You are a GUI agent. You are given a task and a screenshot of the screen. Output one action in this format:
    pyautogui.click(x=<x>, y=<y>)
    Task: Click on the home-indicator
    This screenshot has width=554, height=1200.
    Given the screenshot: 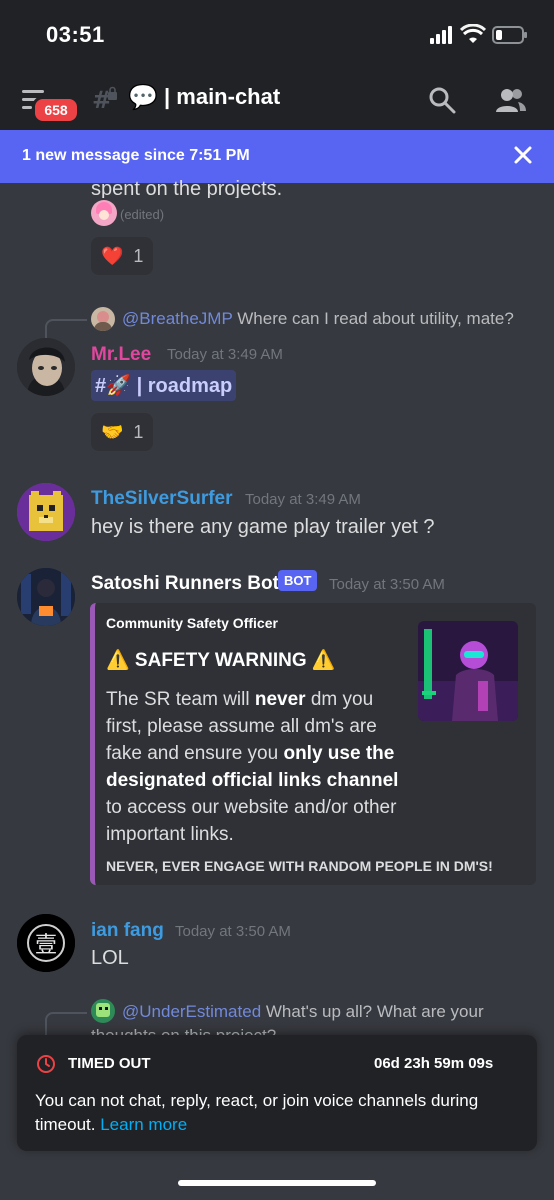 What is the action you would take?
    pyautogui.click(x=277, y=1183)
    